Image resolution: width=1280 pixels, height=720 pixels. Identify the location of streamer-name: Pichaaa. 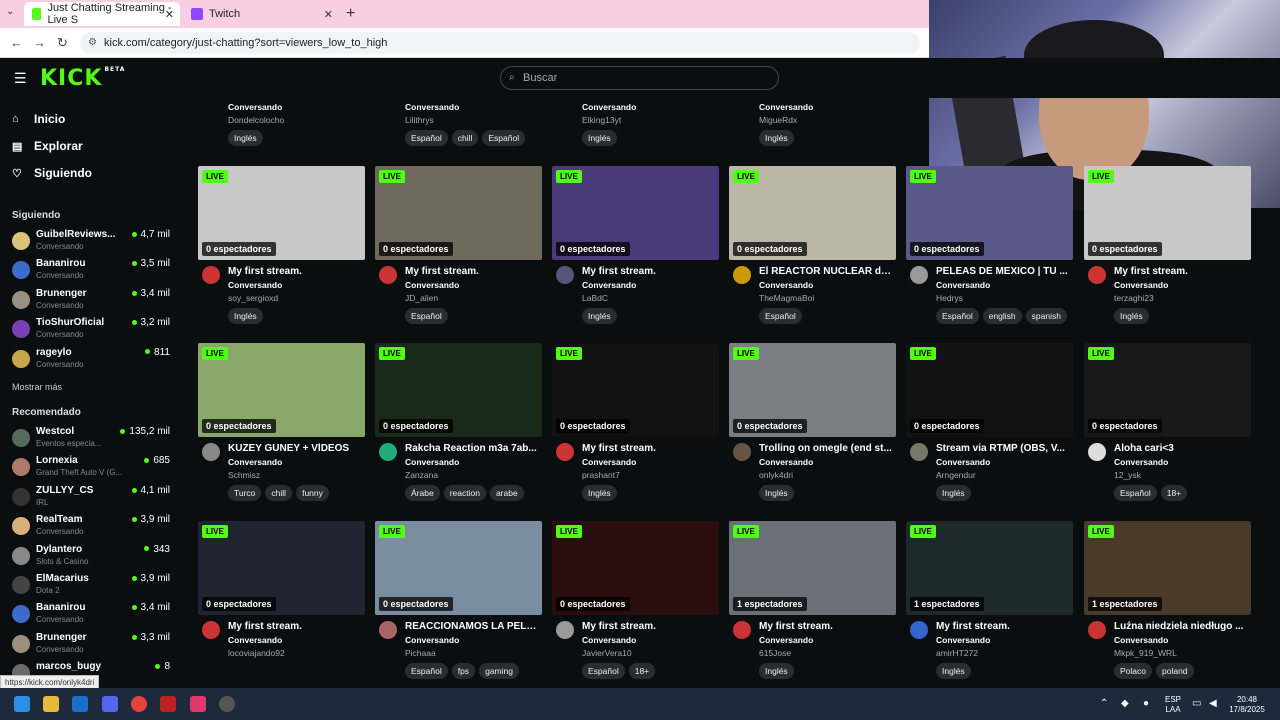
(420, 653).